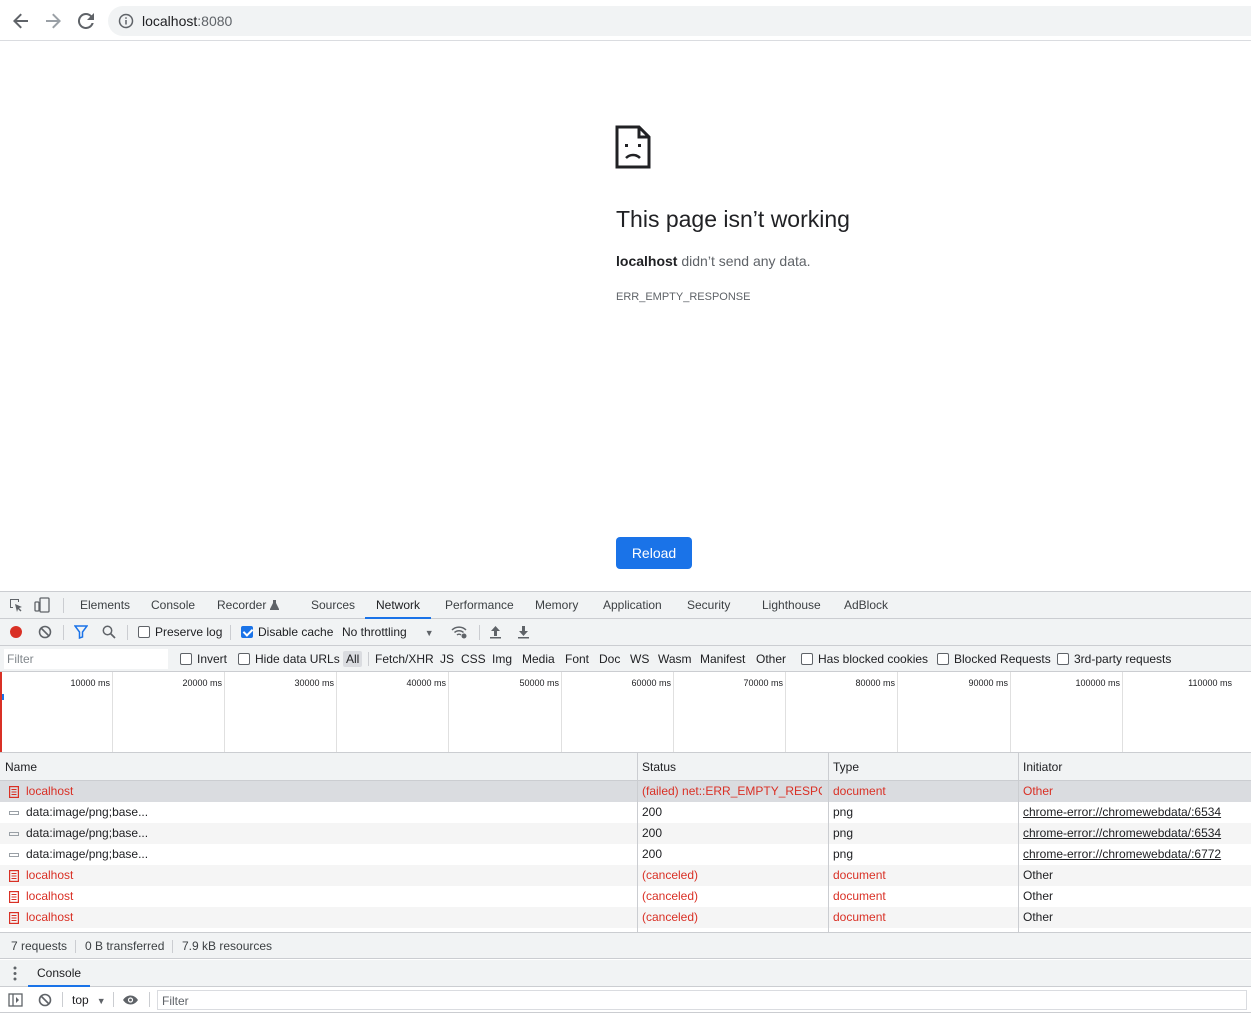 Image resolution: width=1251 pixels, height=1018 pixels. What do you see at coordinates (21, 767) in the screenshot?
I see `column-header-name: Name` at bounding box center [21, 767].